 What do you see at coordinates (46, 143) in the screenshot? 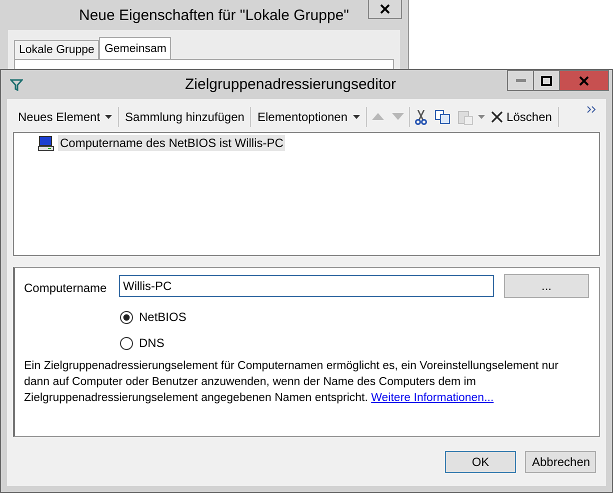
I see `computer-icon` at bounding box center [46, 143].